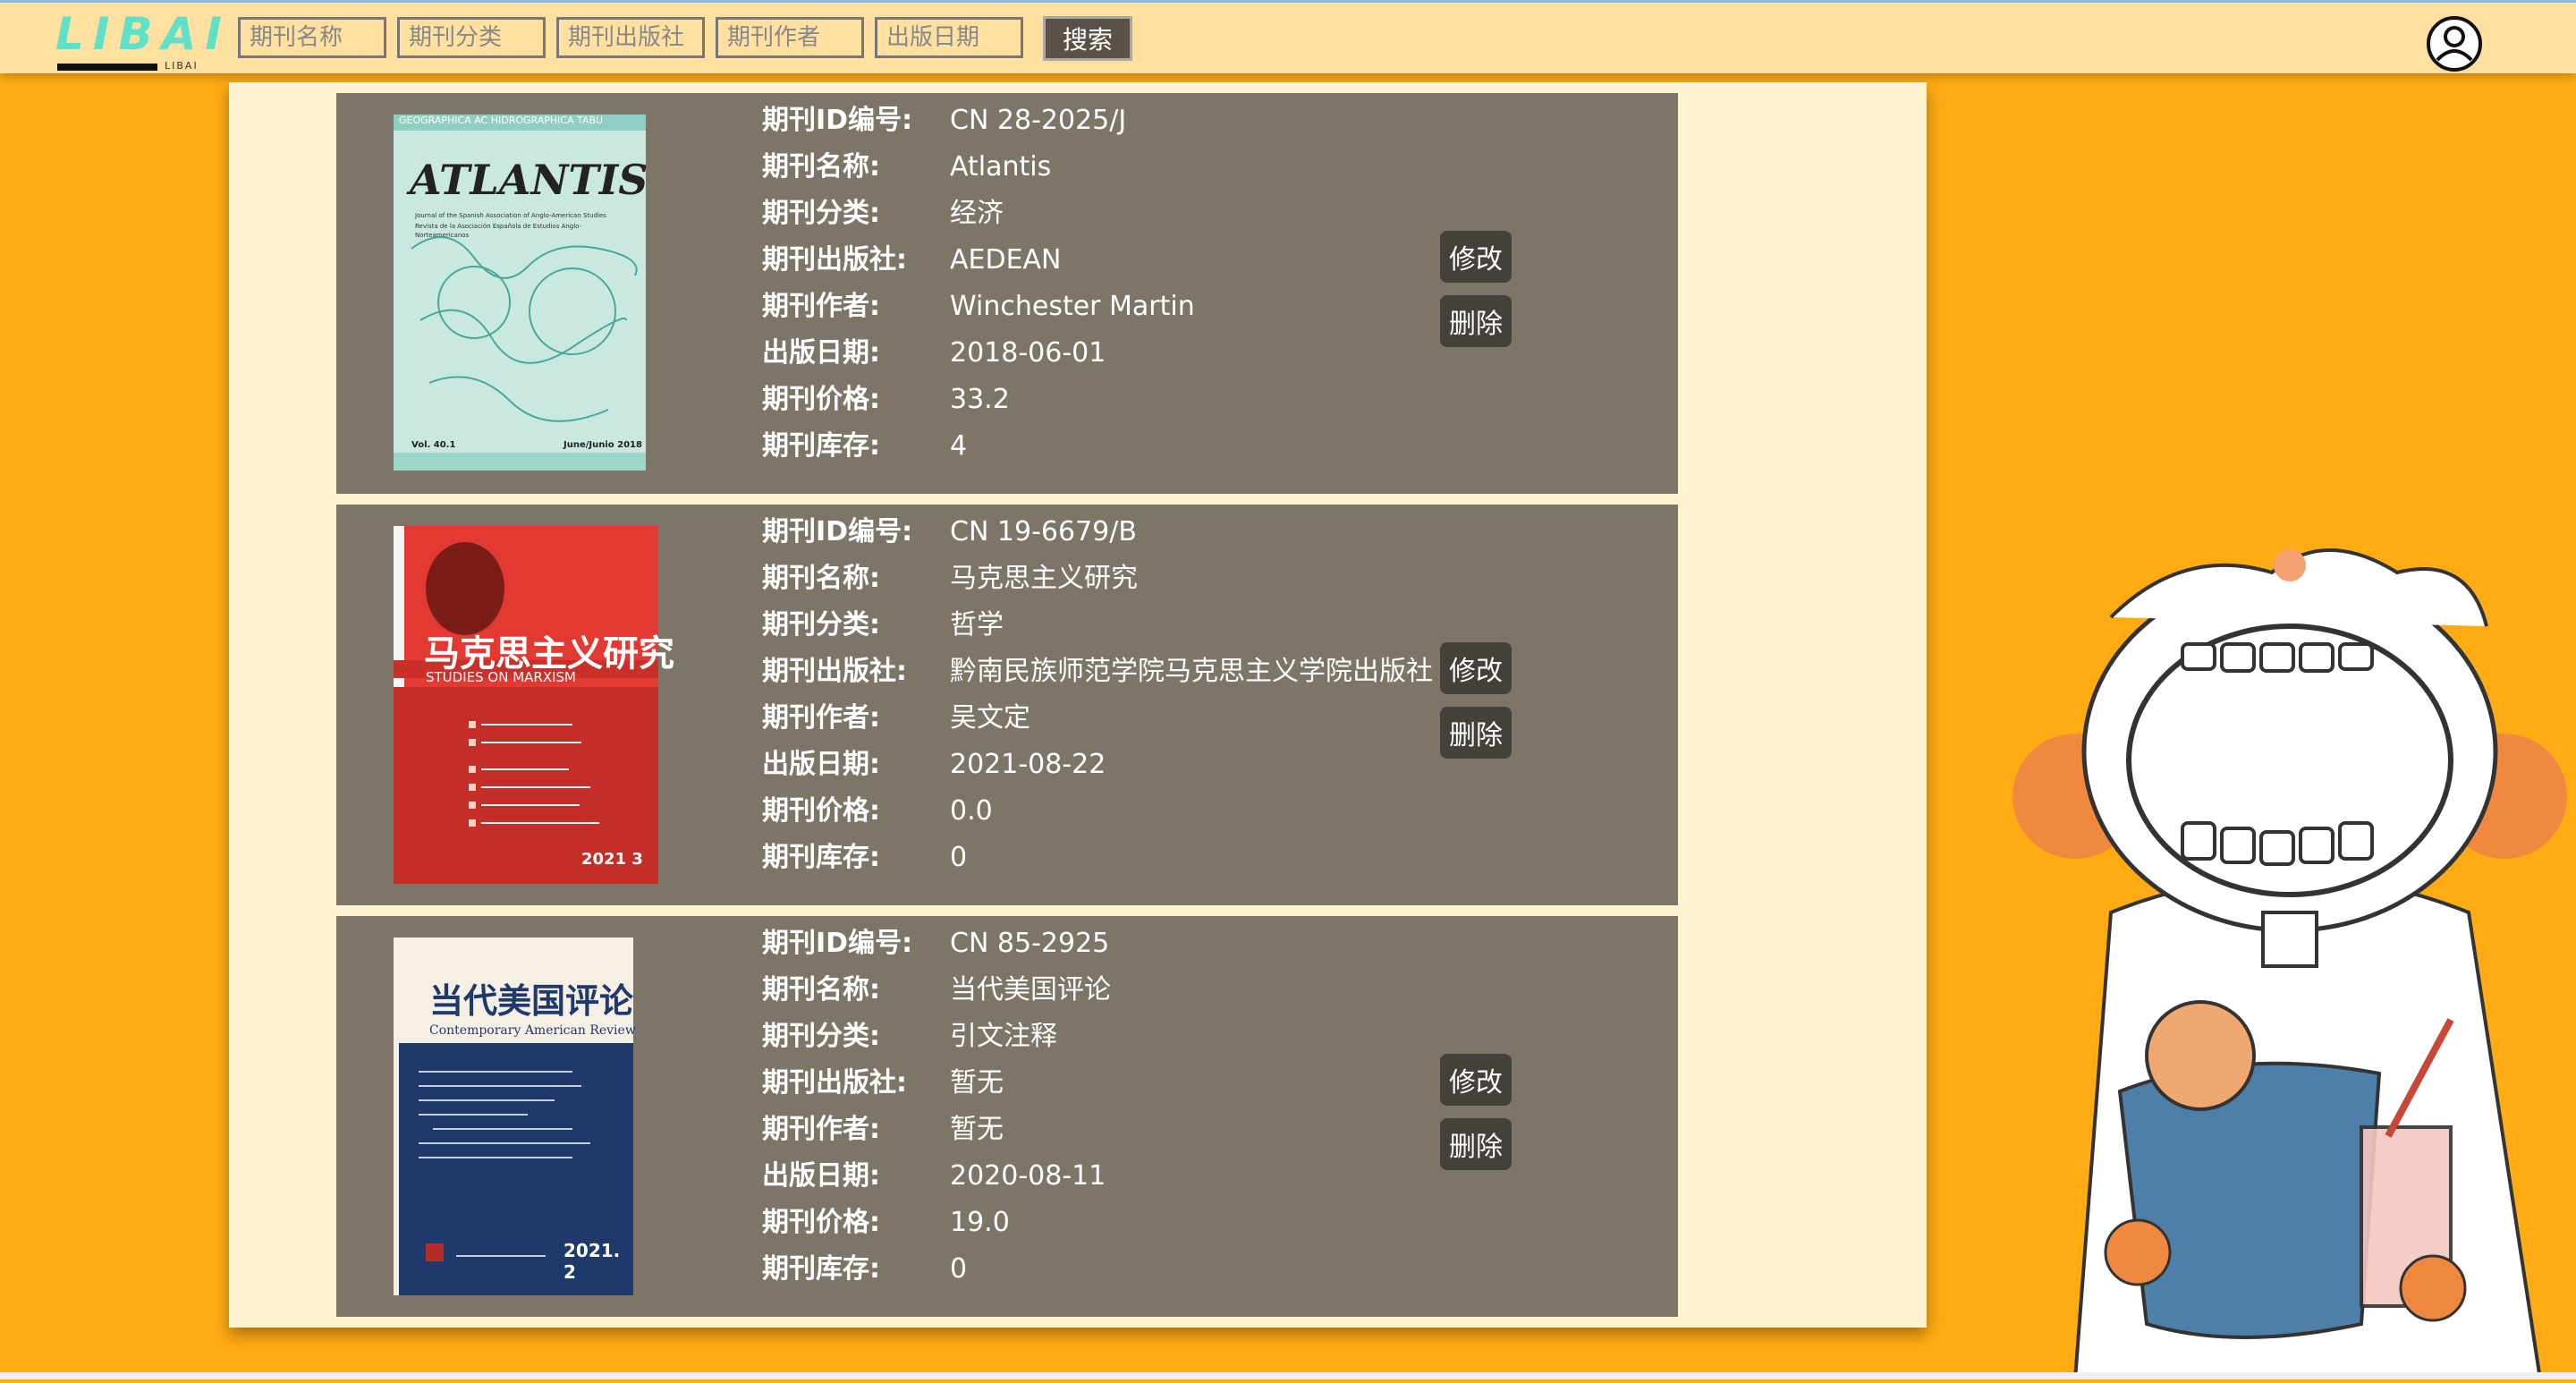  I want to click on journal-publisher-input, so click(630, 38).